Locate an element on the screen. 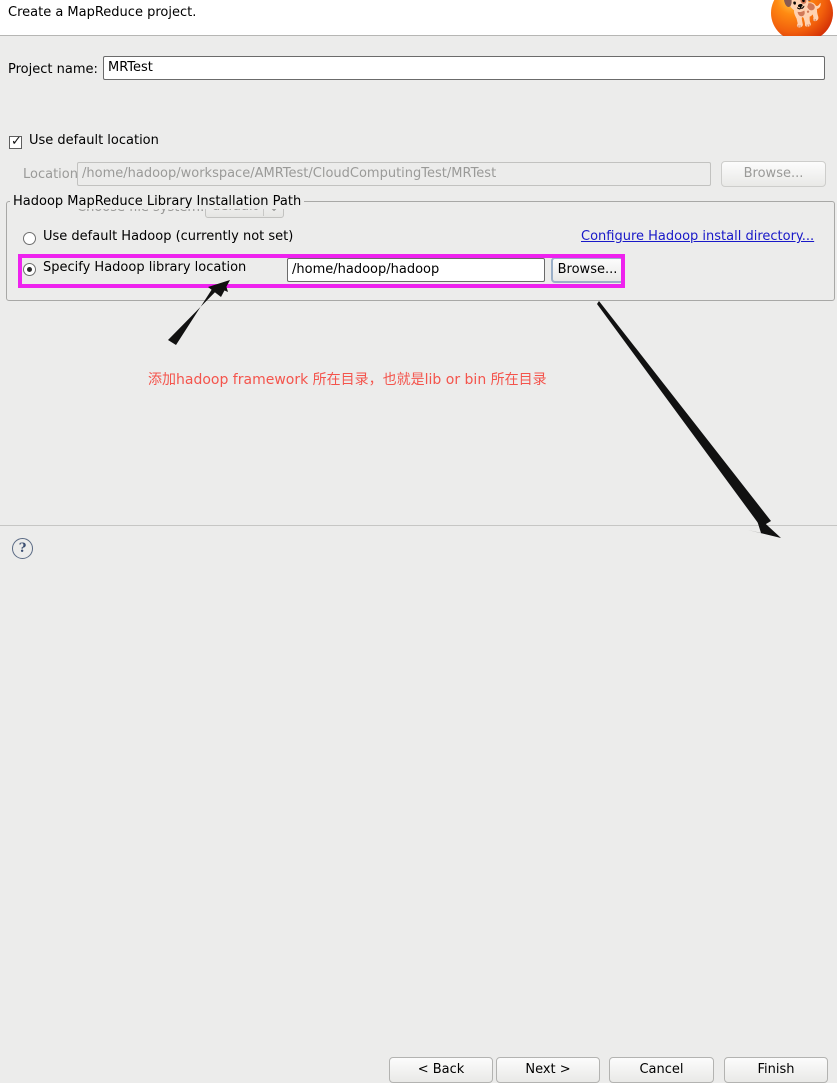  checkbox-box: ✓ is located at coordinates (15, 141).